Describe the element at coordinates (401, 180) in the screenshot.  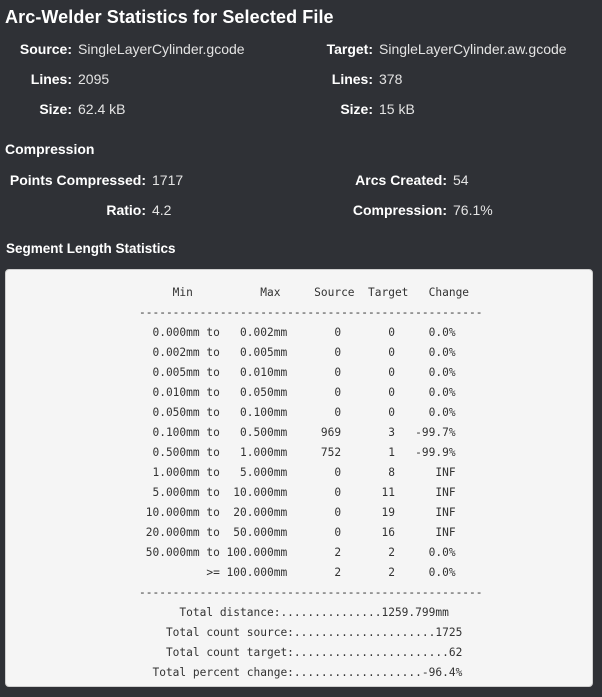
I see `arcs-created-label: Arcs Created:` at that location.